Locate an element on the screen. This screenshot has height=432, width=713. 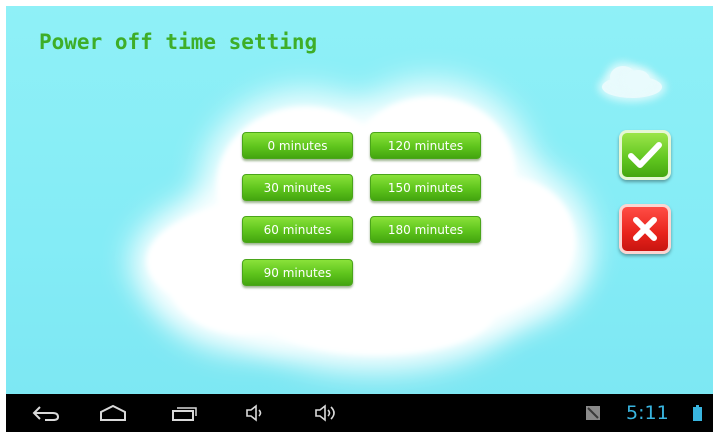
volume-up-icon is located at coordinates (325, 413).